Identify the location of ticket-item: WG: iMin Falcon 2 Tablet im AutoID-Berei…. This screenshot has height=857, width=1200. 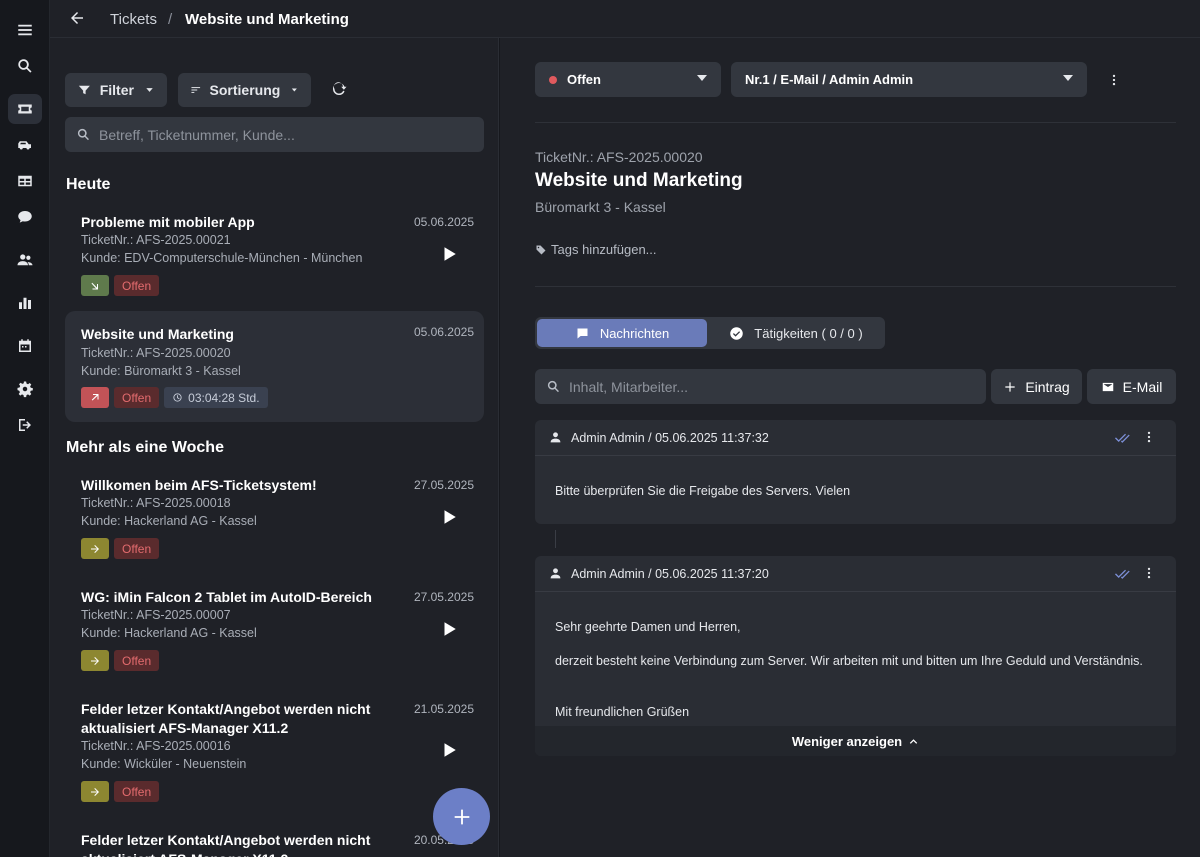
(274, 628).